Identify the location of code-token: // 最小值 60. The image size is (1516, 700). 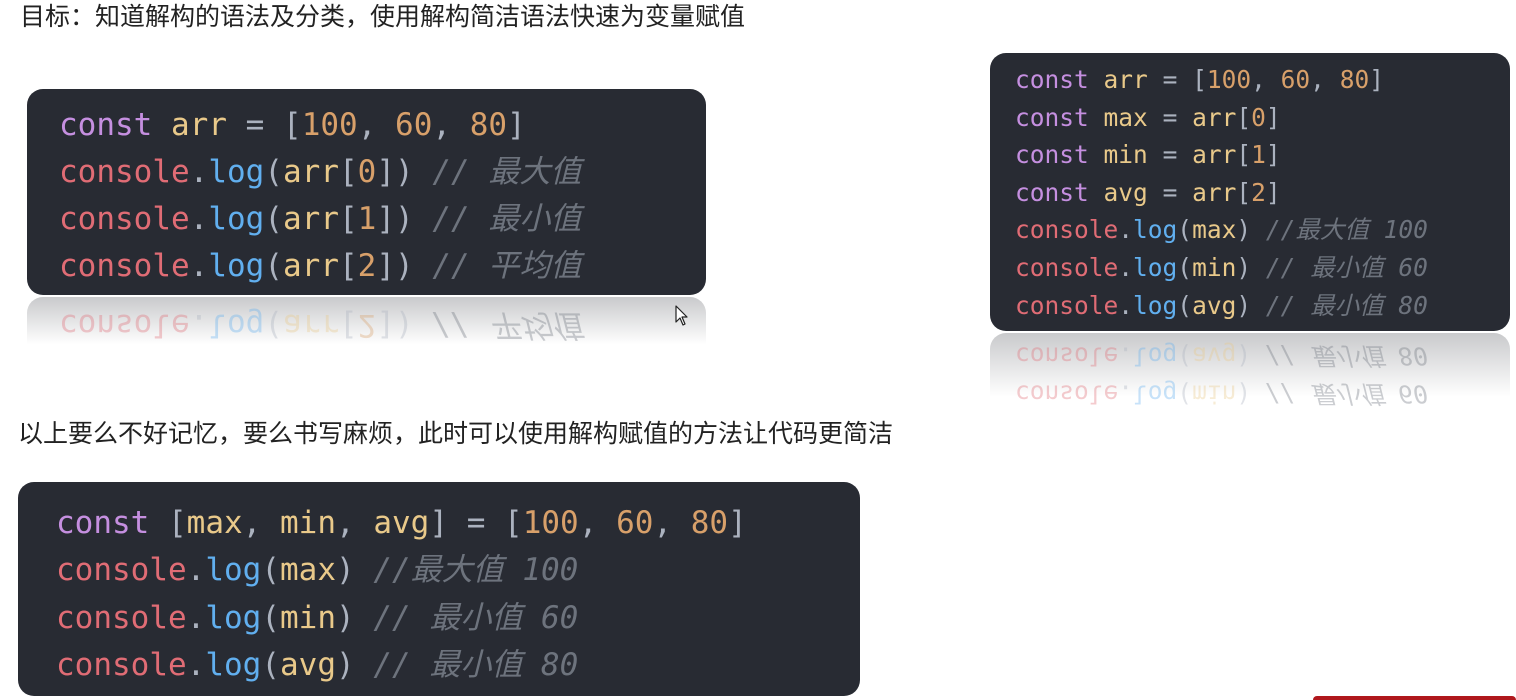
(476, 617).